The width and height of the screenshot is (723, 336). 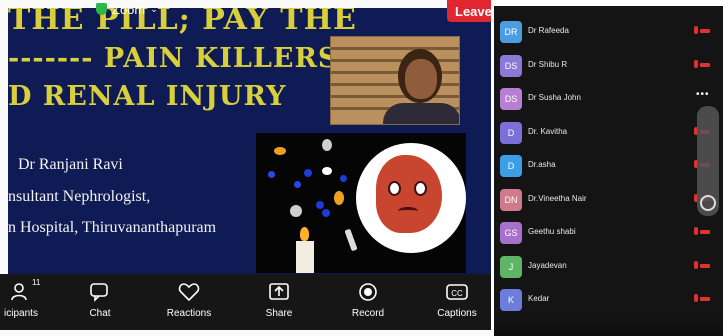 I want to click on participant-row: K Kedar, so click(x=608, y=300).